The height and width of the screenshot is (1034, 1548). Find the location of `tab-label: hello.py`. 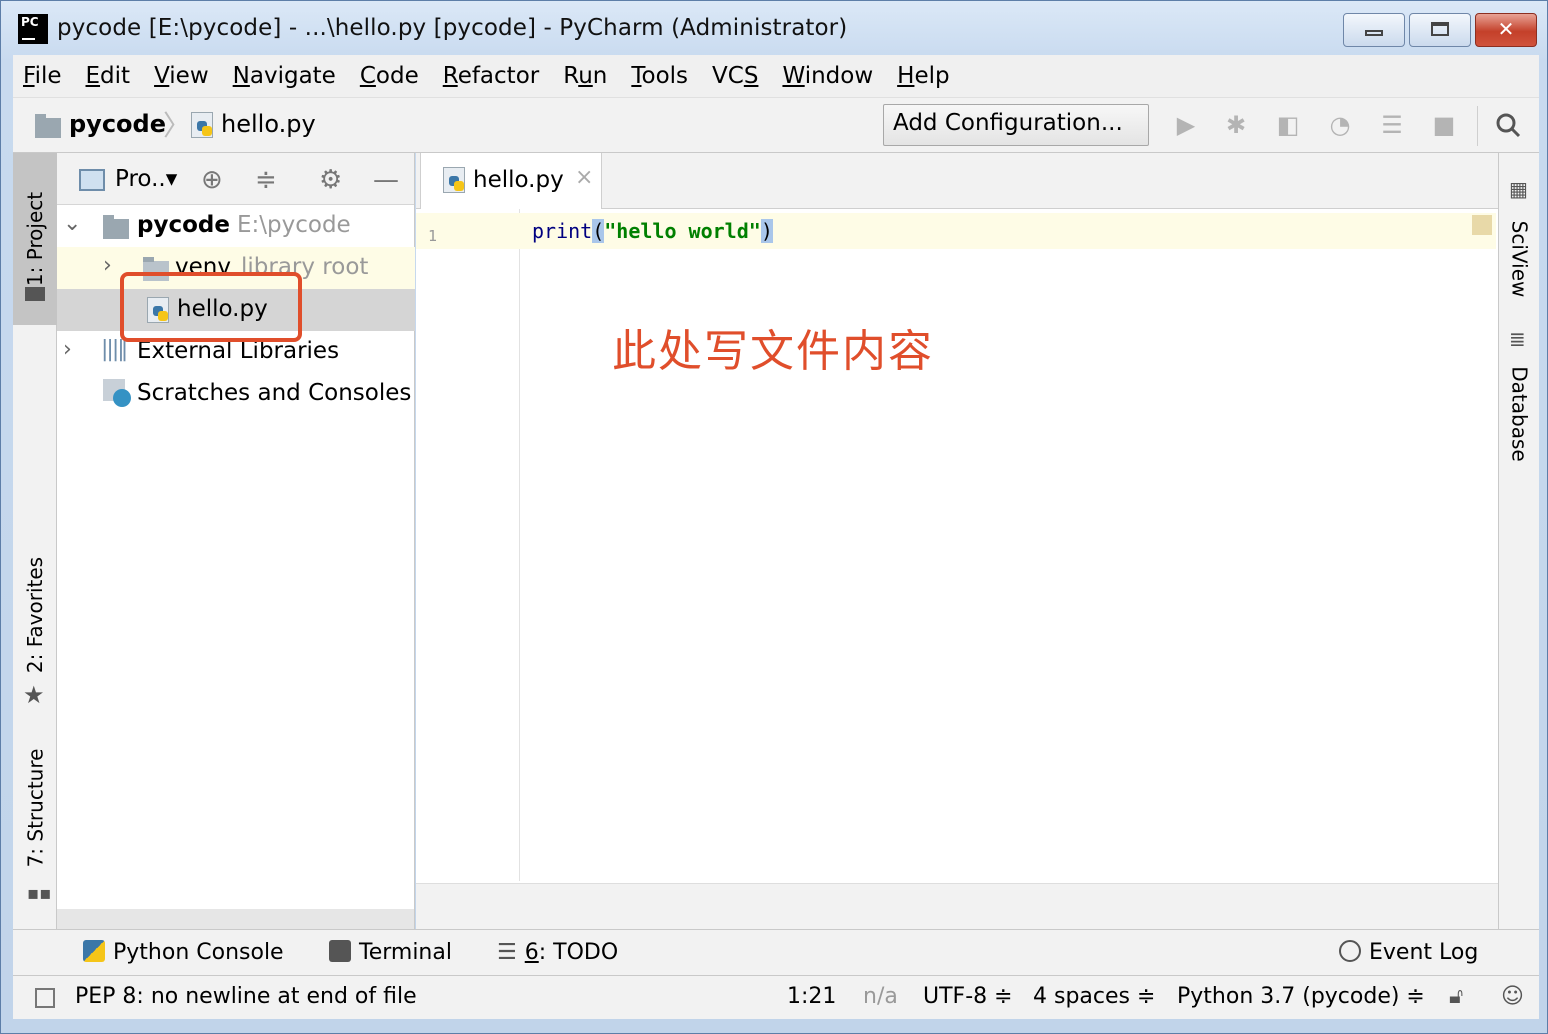

tab-label: hello.py is located at coordinates (518, 180).